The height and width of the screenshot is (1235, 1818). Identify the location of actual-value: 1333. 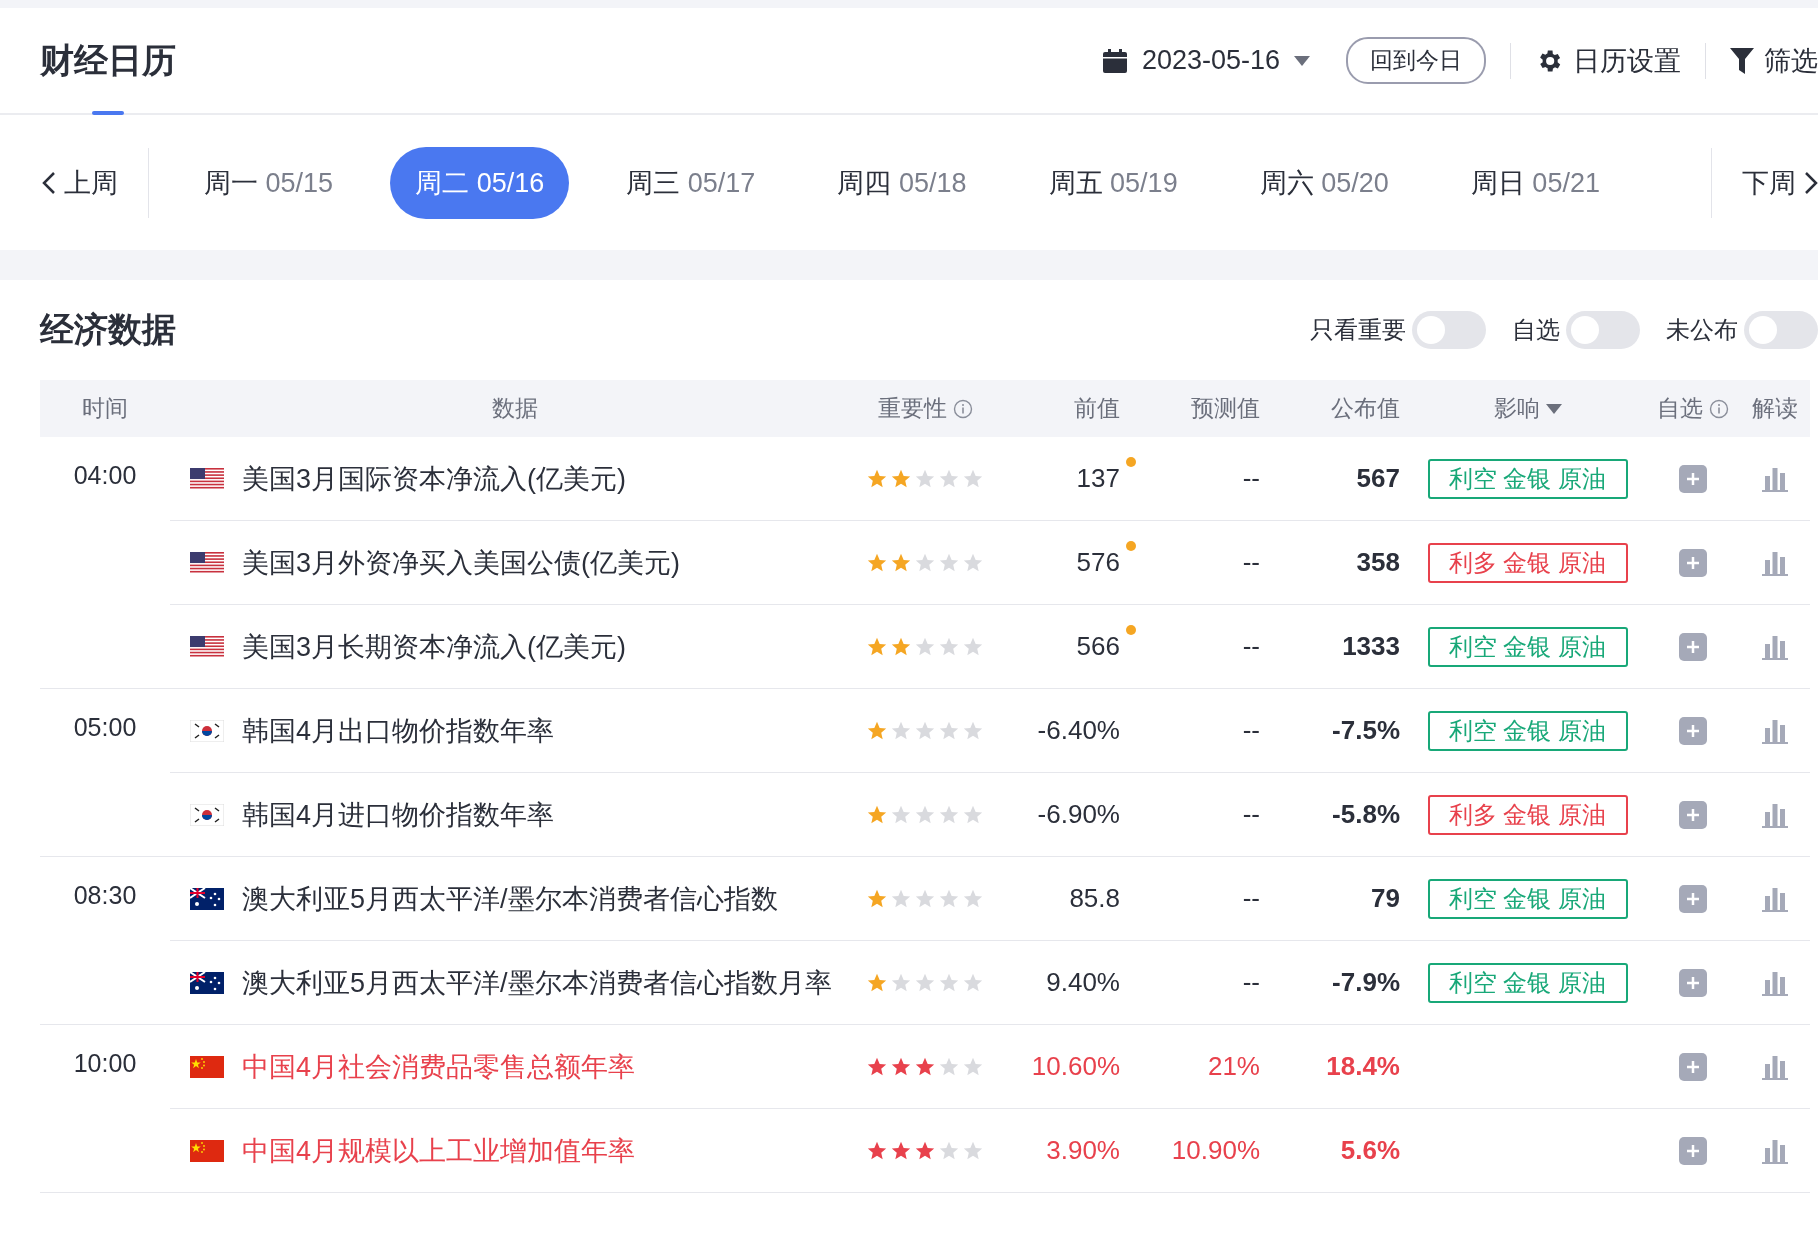
(1371, 646).